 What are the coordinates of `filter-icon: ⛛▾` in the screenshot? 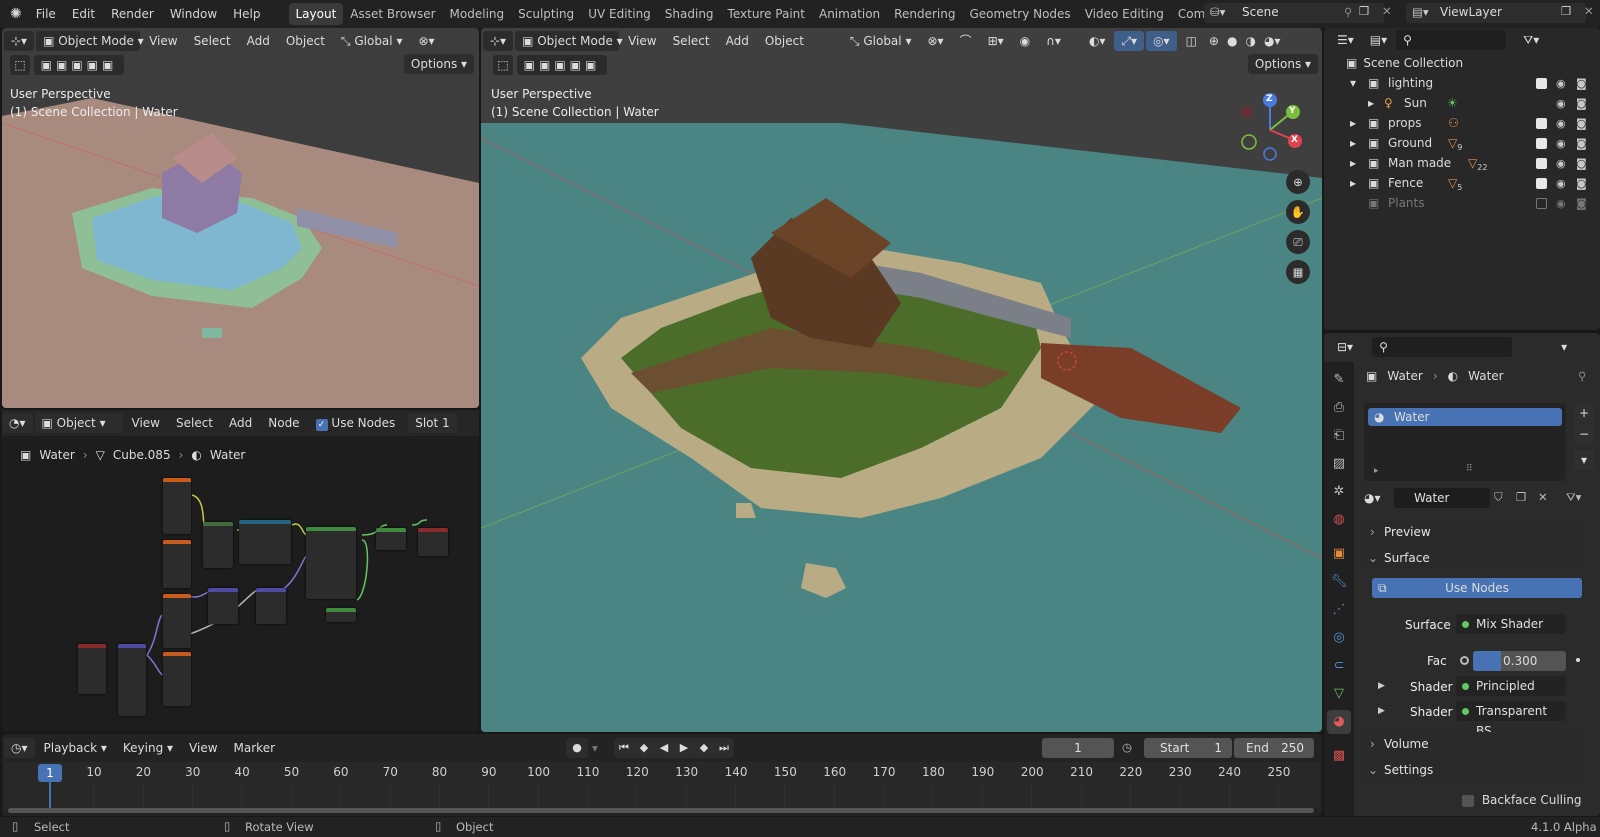 It's located at (1531, 40).